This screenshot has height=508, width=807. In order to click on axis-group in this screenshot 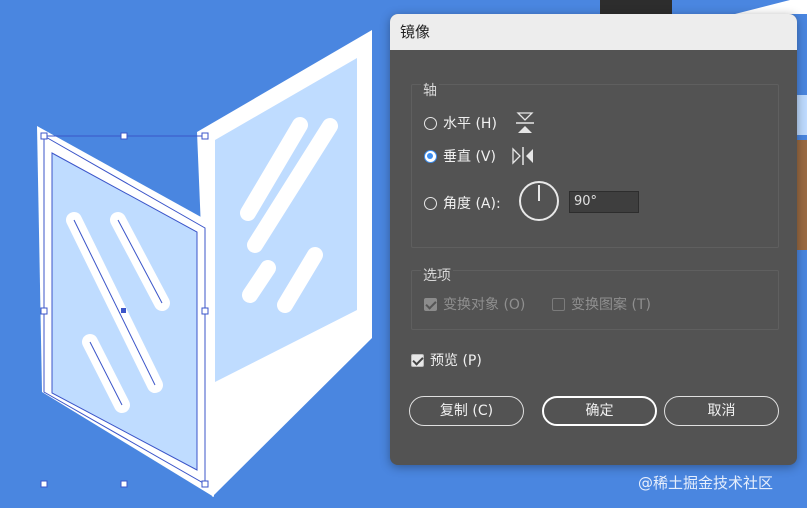, I will do `click(595, 166)`.